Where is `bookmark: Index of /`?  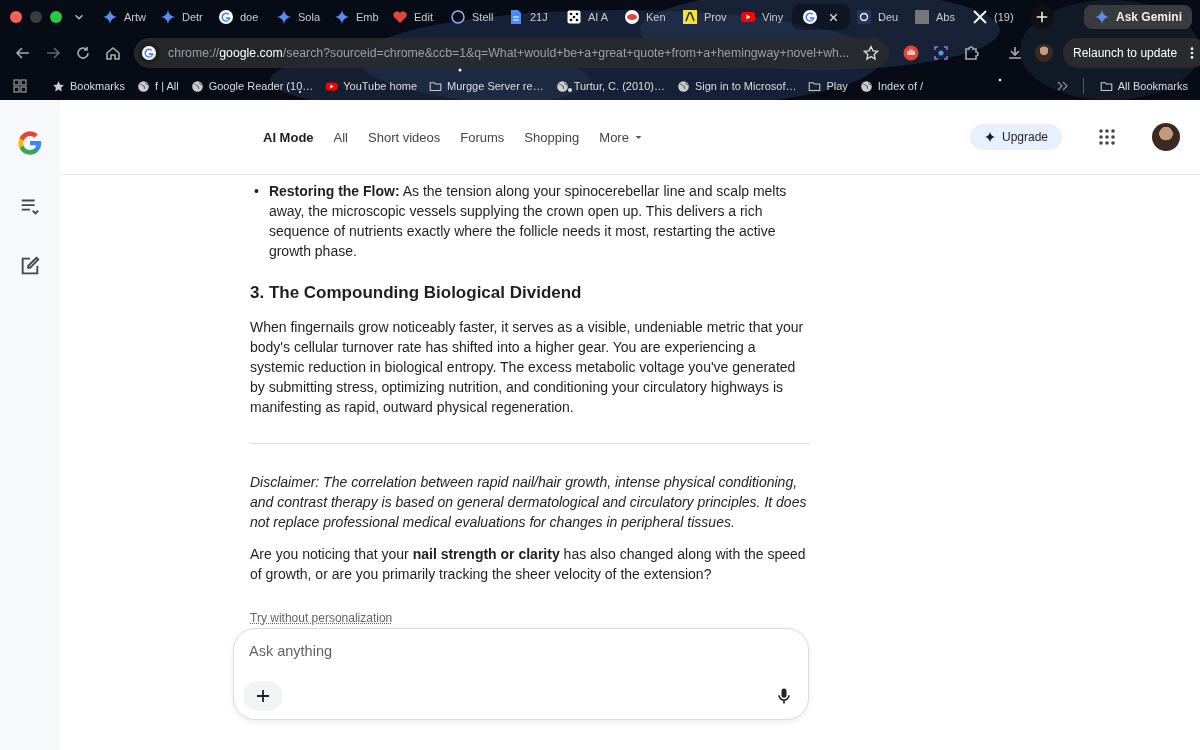 bookmark: Index of / is located at coordinates (891, 86).